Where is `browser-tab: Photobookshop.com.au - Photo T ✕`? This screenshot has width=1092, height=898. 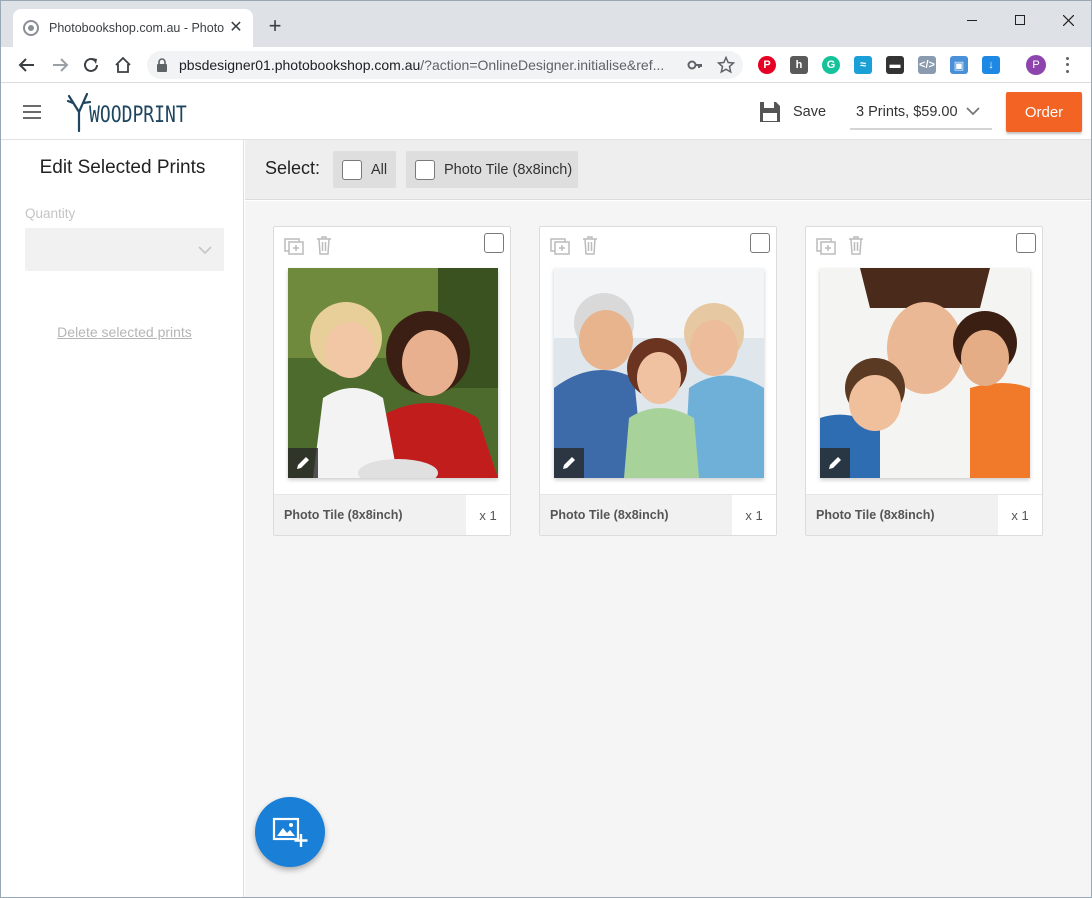 browser-tab: Photobookshop.com.au - Photo T ✕ is located at coordinates (133, 28).